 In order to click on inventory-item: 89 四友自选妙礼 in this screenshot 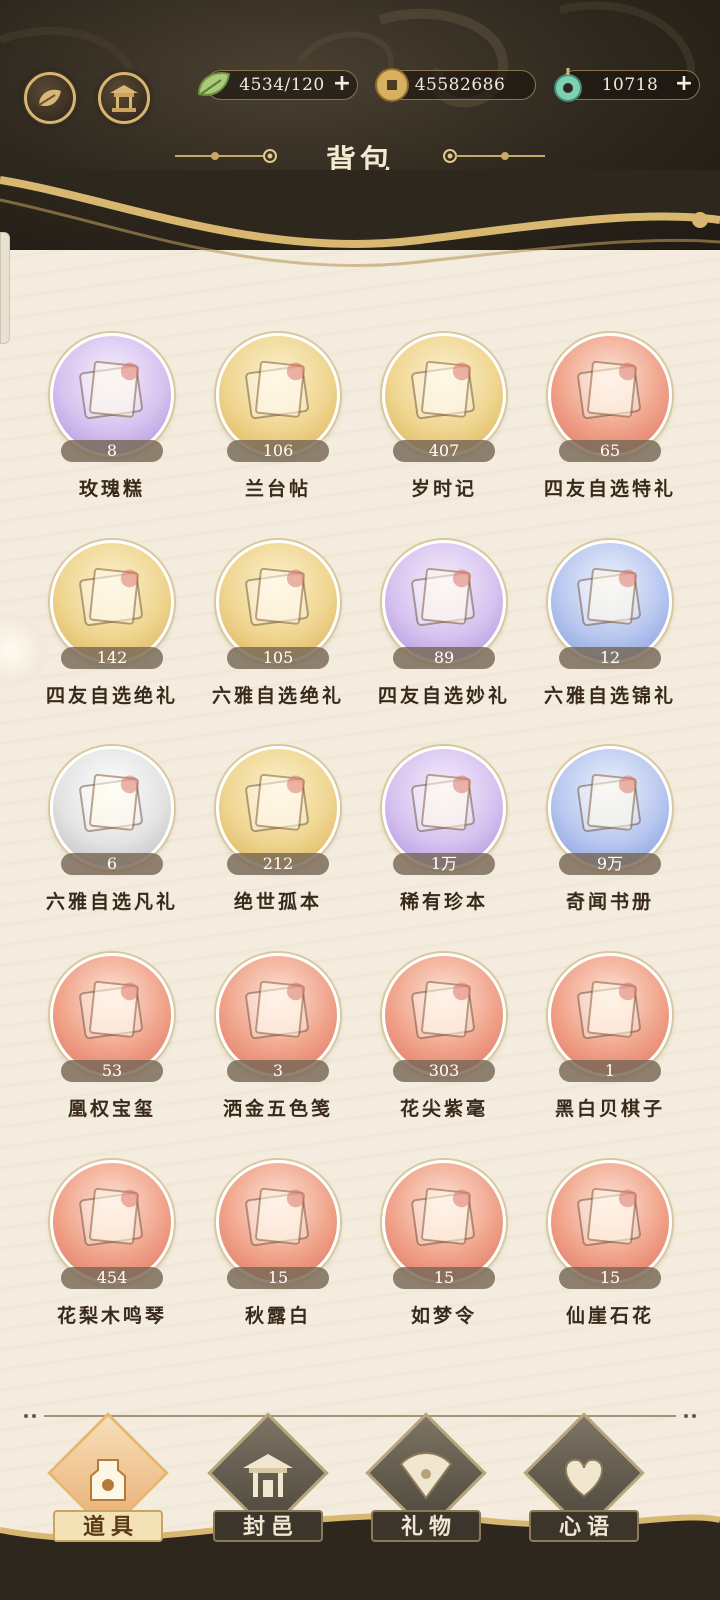, I will do `click(444, 632)`.